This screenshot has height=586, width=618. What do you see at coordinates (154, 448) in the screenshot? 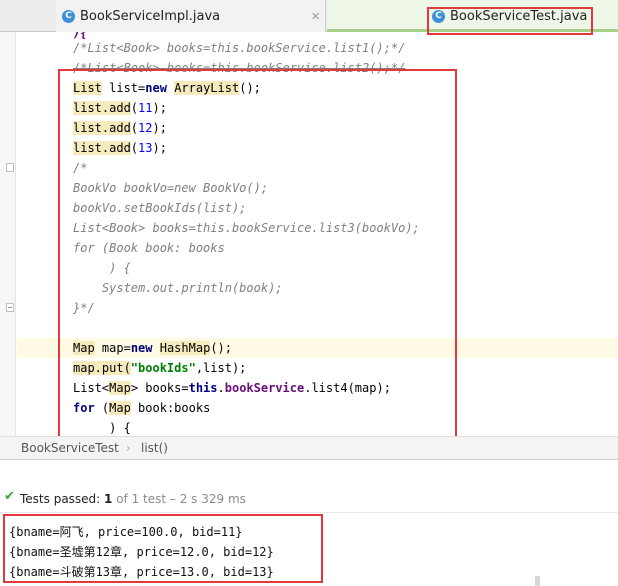
I see `breadcrumb-method: list()` at bounding box center [154, 448].